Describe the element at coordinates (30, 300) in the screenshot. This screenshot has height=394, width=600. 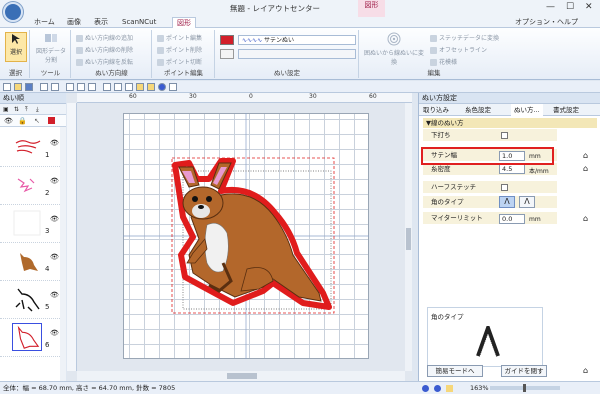
I see `list-item: 👁 5` at that location.